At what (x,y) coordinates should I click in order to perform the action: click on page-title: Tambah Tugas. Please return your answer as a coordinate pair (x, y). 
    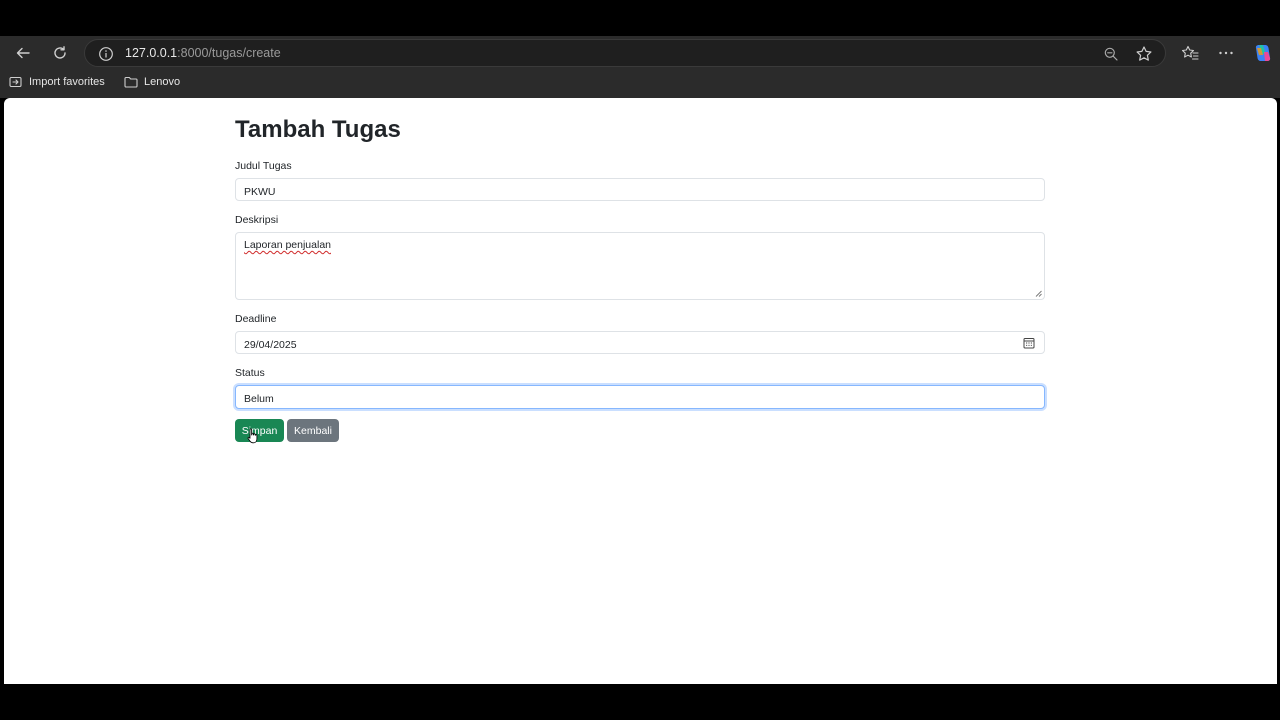
    Looking at the image, I should click on (318, 129).